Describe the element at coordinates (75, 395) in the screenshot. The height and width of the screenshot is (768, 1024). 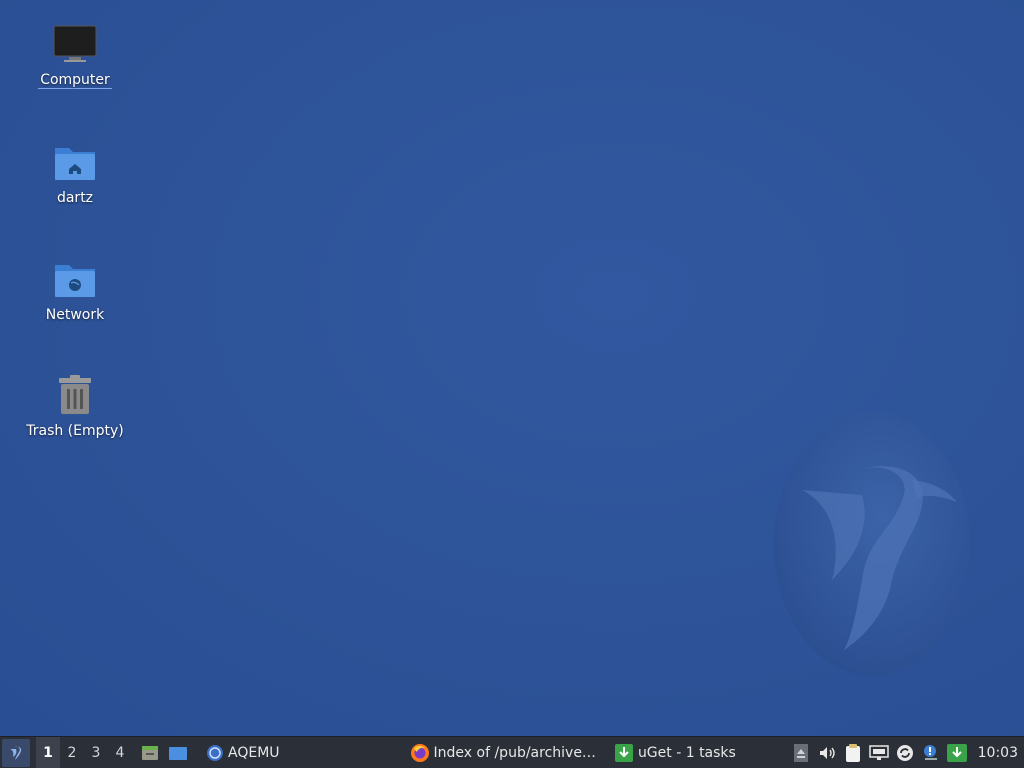
I see `trash-icon` at that location.